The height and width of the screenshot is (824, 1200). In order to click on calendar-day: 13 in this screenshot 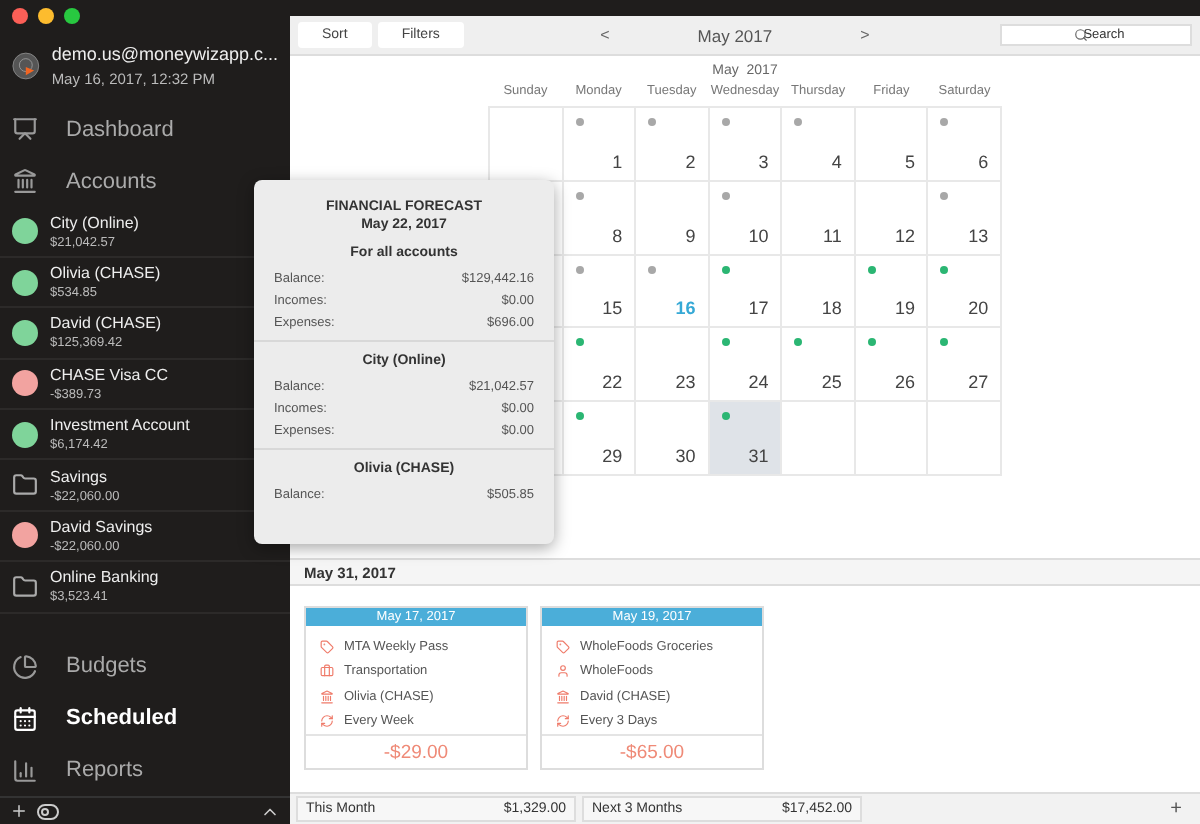, I will do `click(965, 218)`.